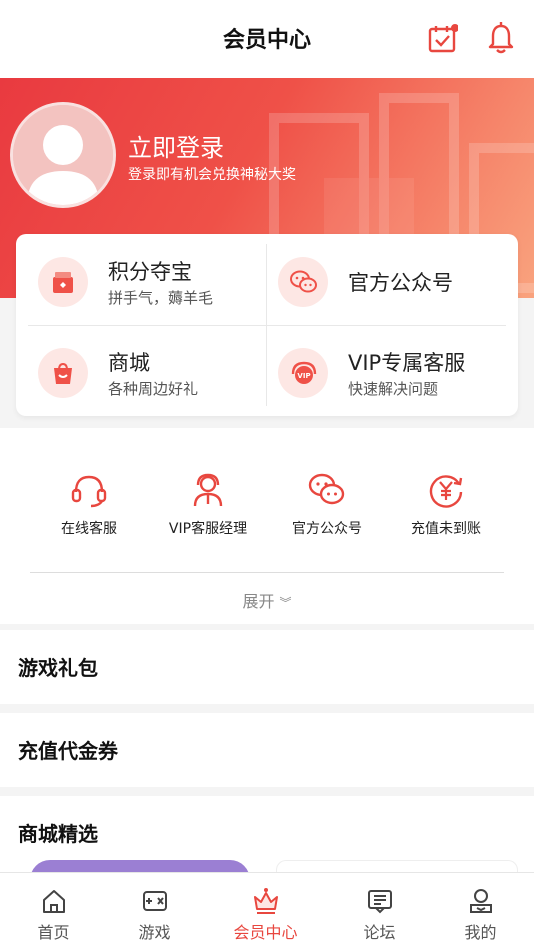  What do you see at coordinates (265, 932) in the screenshot?
I see `tab-label: 会员中心` at bounding box center [265, 932].